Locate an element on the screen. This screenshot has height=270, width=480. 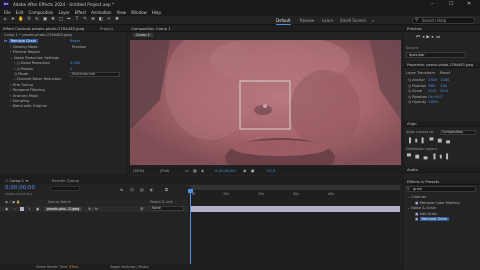
parent-pickwhip-icon: @ is located at coordinates (142, 209).